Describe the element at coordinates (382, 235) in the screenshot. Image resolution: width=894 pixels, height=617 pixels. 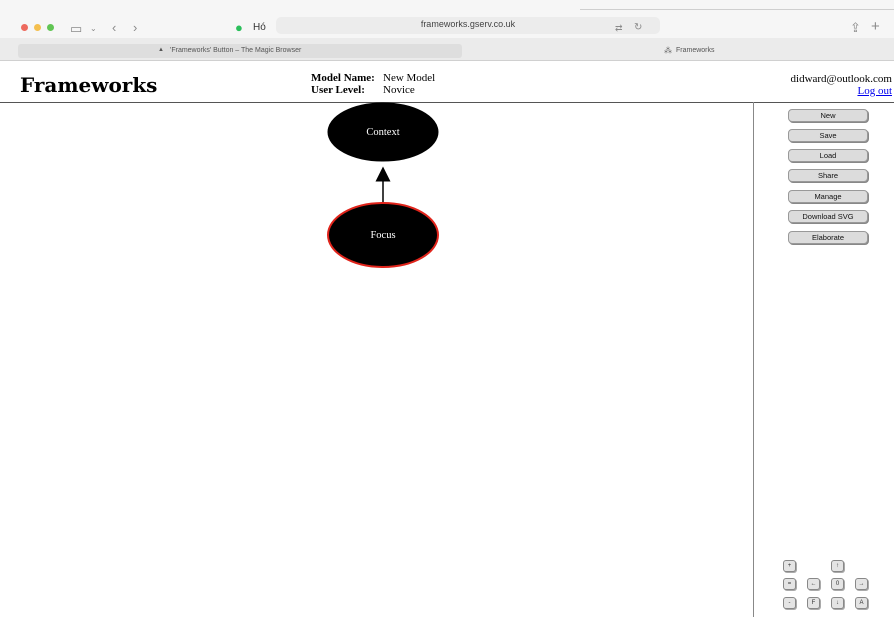
I see `focus-node-label: Focus` at that location.